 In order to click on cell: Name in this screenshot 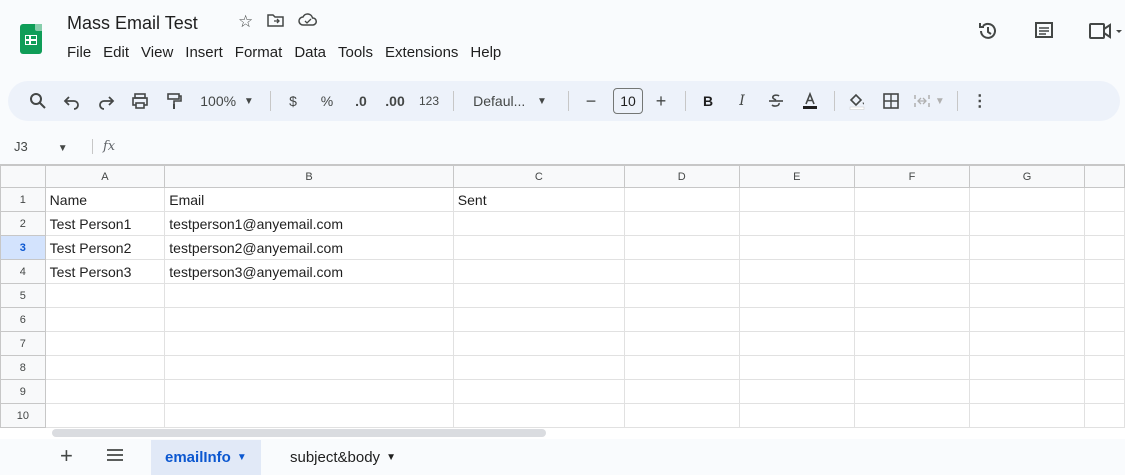, I will do `click(105, 199)`.